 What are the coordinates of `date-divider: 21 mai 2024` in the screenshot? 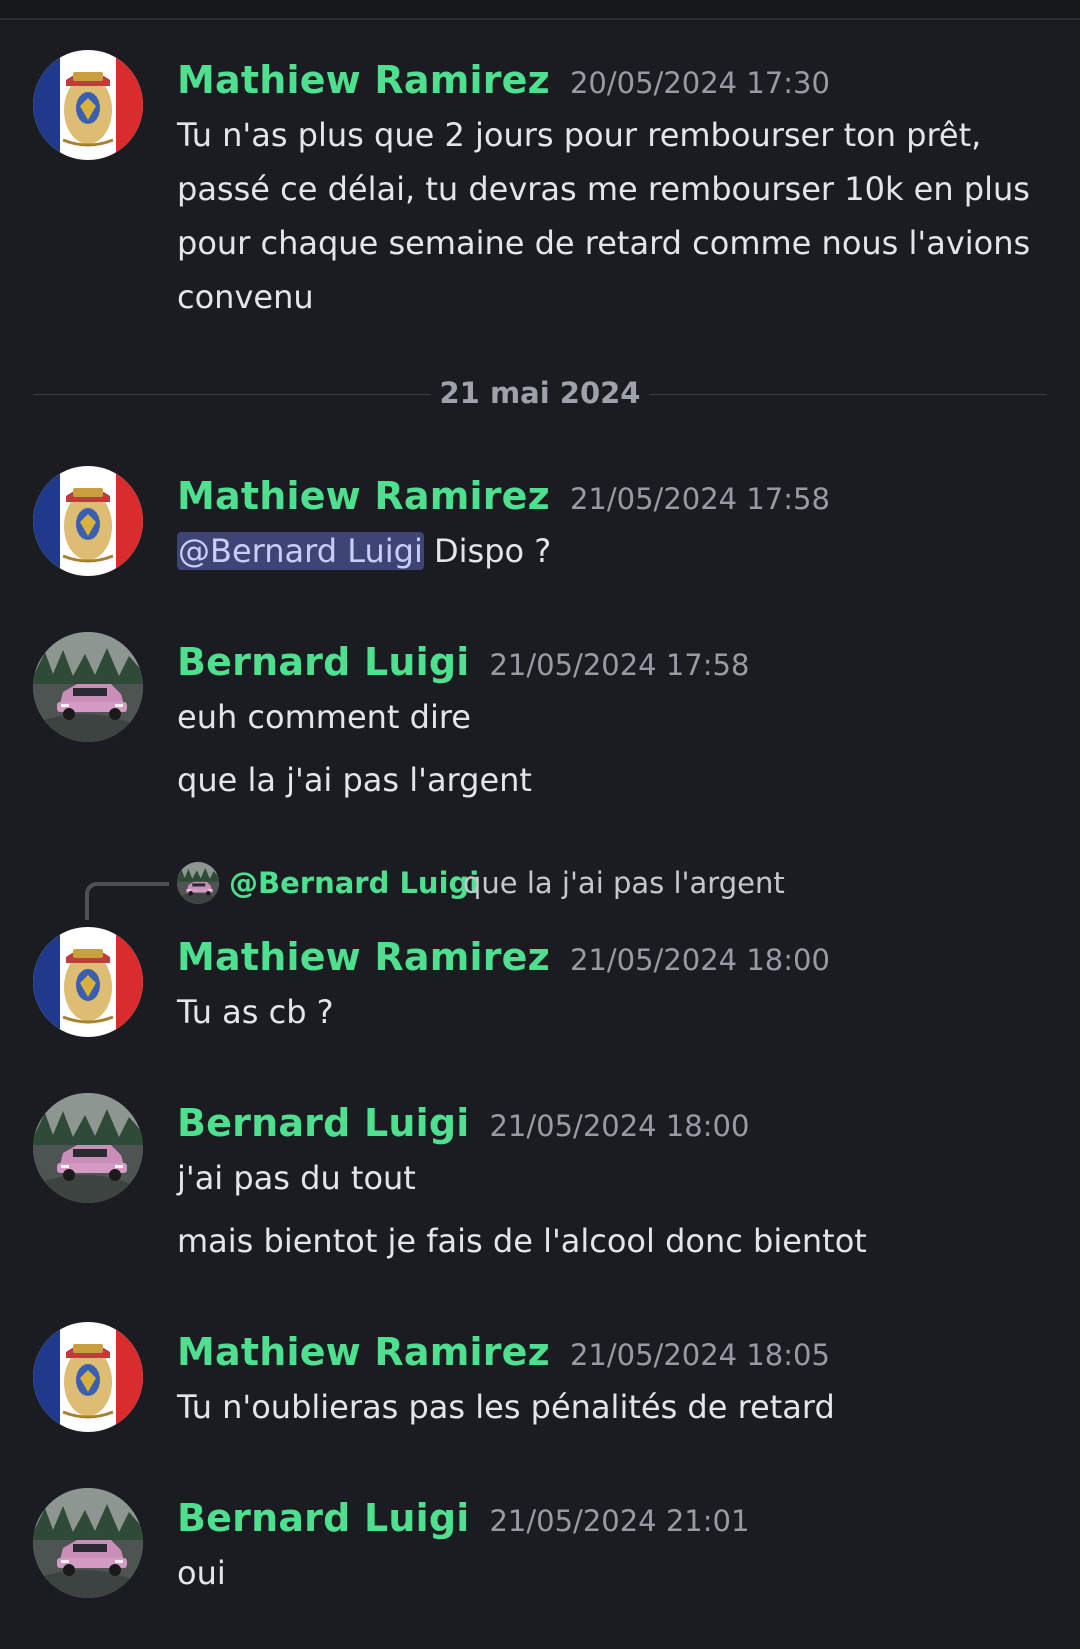 It's located at (540, 394).